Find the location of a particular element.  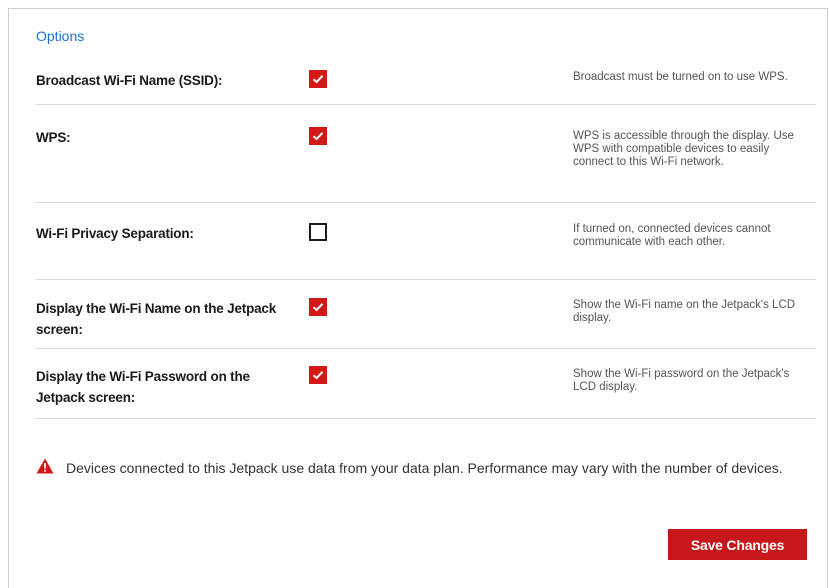

save-changes-button: Save Changes is located at coordinates (737, 544).